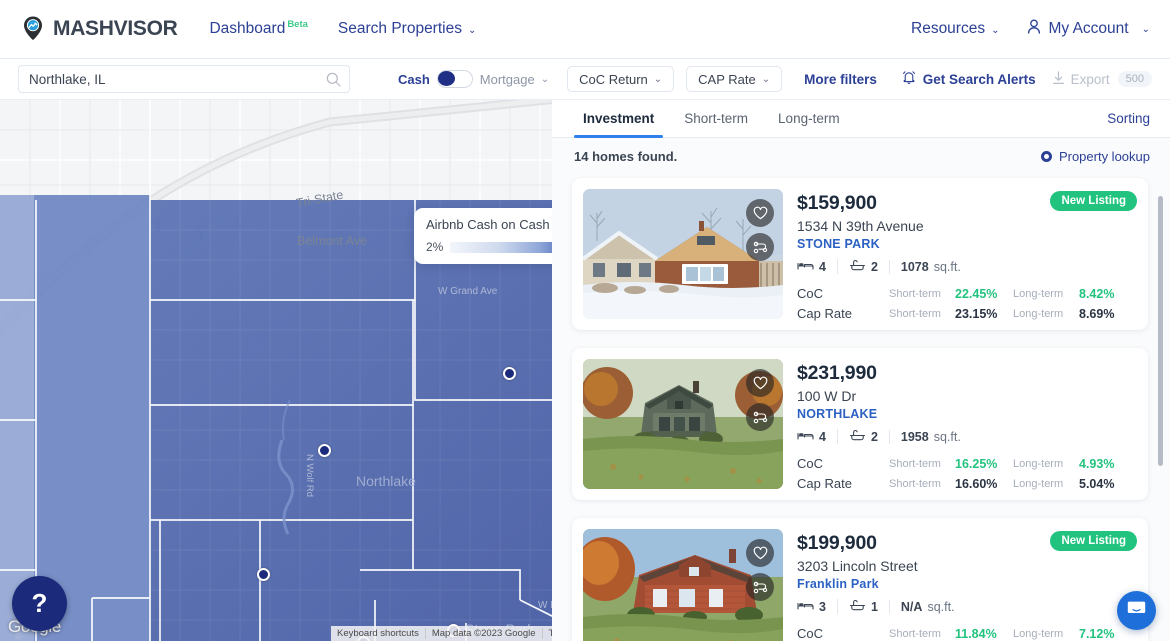  I want to click on filter-chip-cap-rate: CAP Rate ⌄, so click(734, 79).